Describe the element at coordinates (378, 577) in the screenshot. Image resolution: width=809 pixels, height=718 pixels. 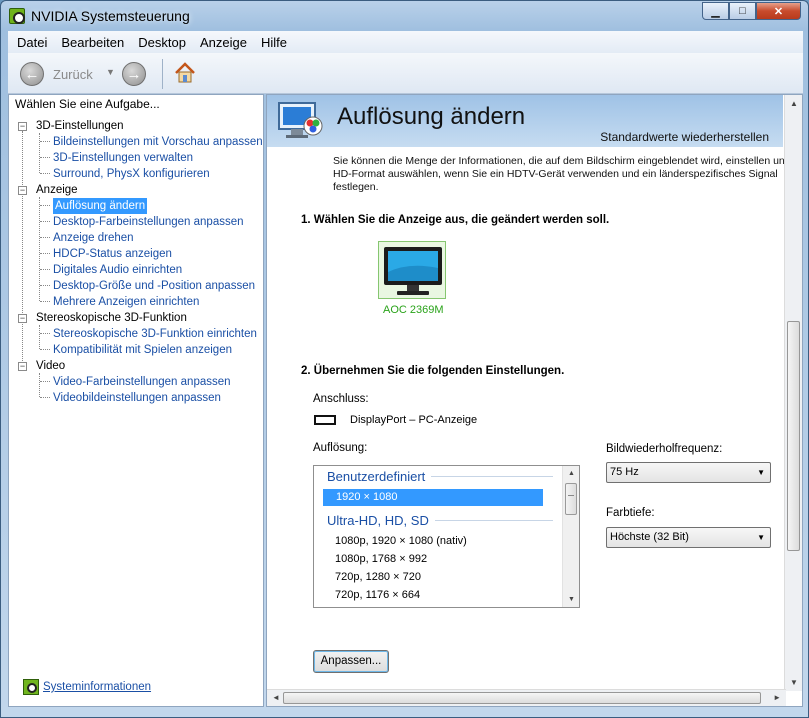
I see `list-item: 720p, 1280 × 720` at that location.